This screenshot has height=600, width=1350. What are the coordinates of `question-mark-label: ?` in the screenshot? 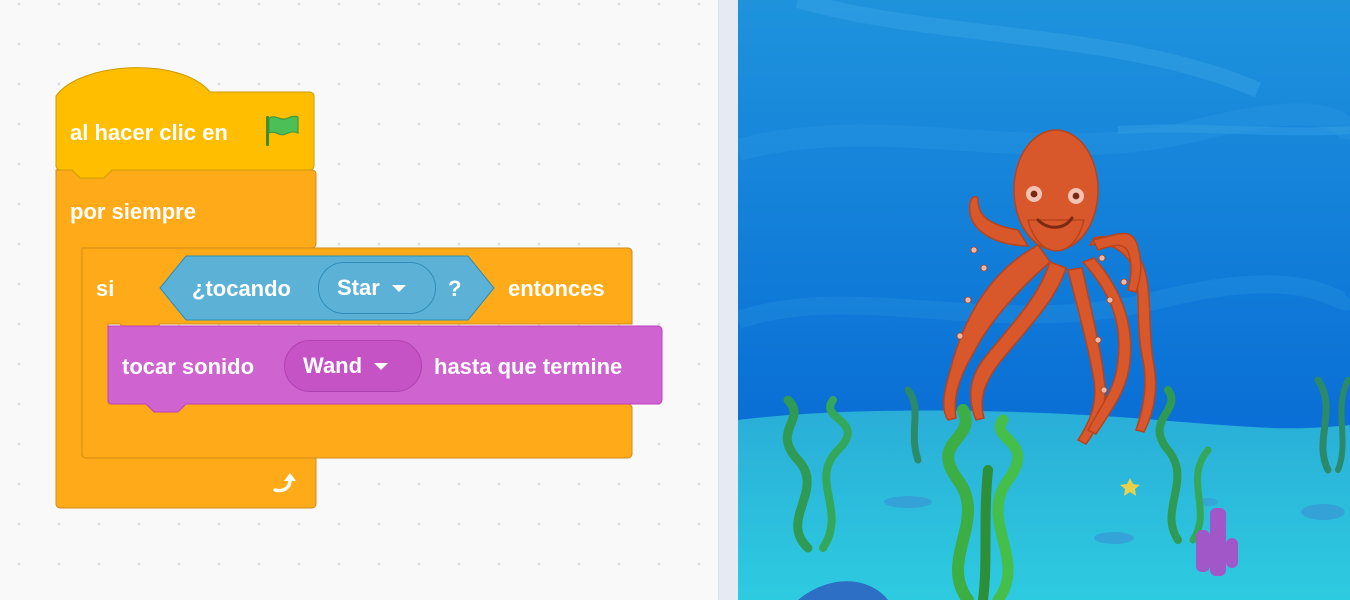 It's located at (455, 288).